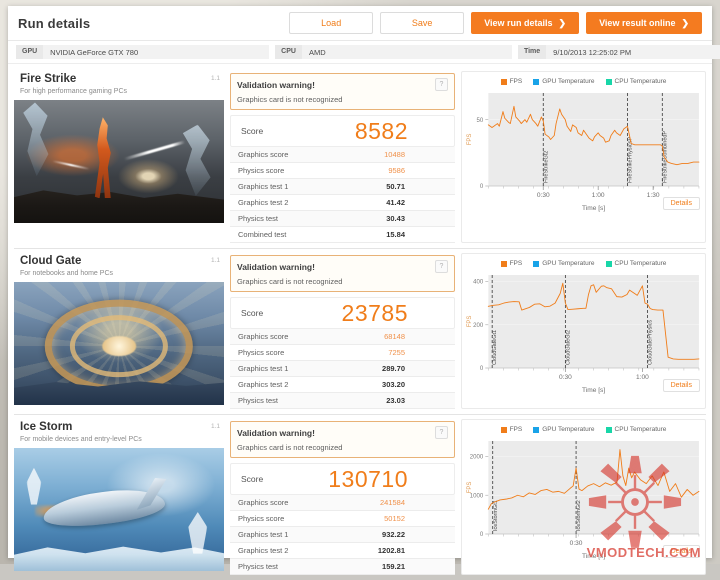  I want to click on svg-text: IceStormGt2, so click(579, 515).